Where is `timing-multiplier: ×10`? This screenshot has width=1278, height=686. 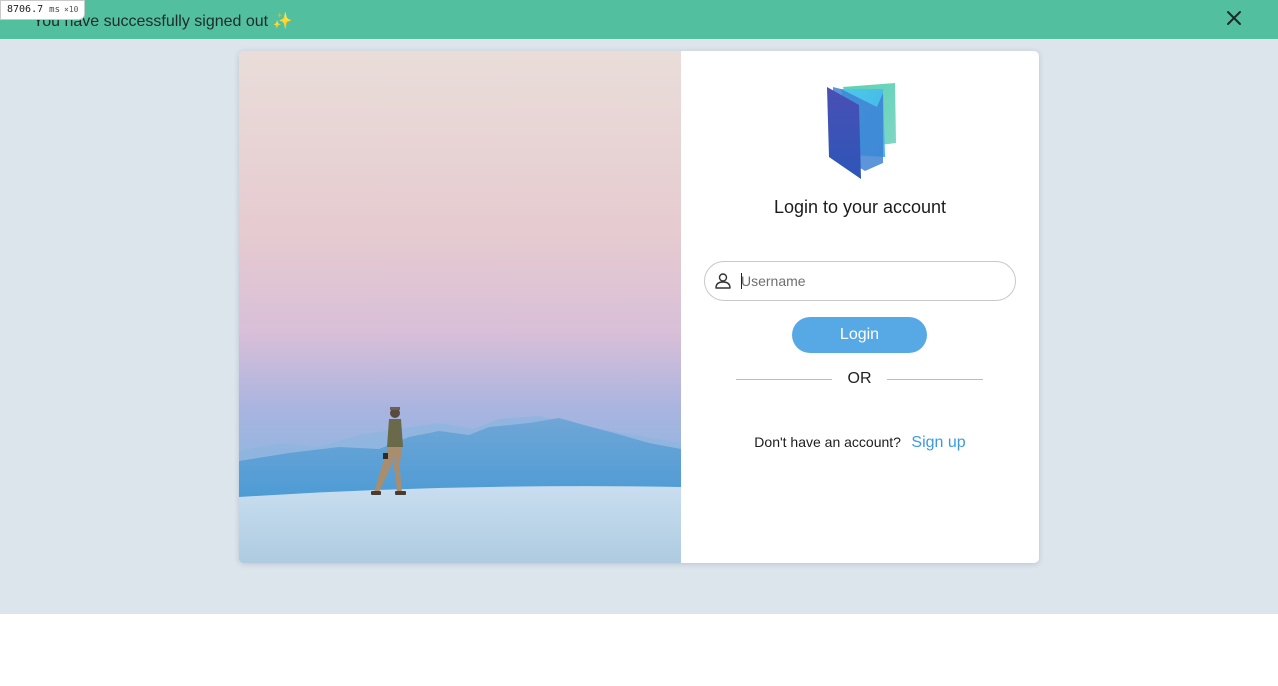
timing-multiplier: ×10 is located at coordinates (71, 9).